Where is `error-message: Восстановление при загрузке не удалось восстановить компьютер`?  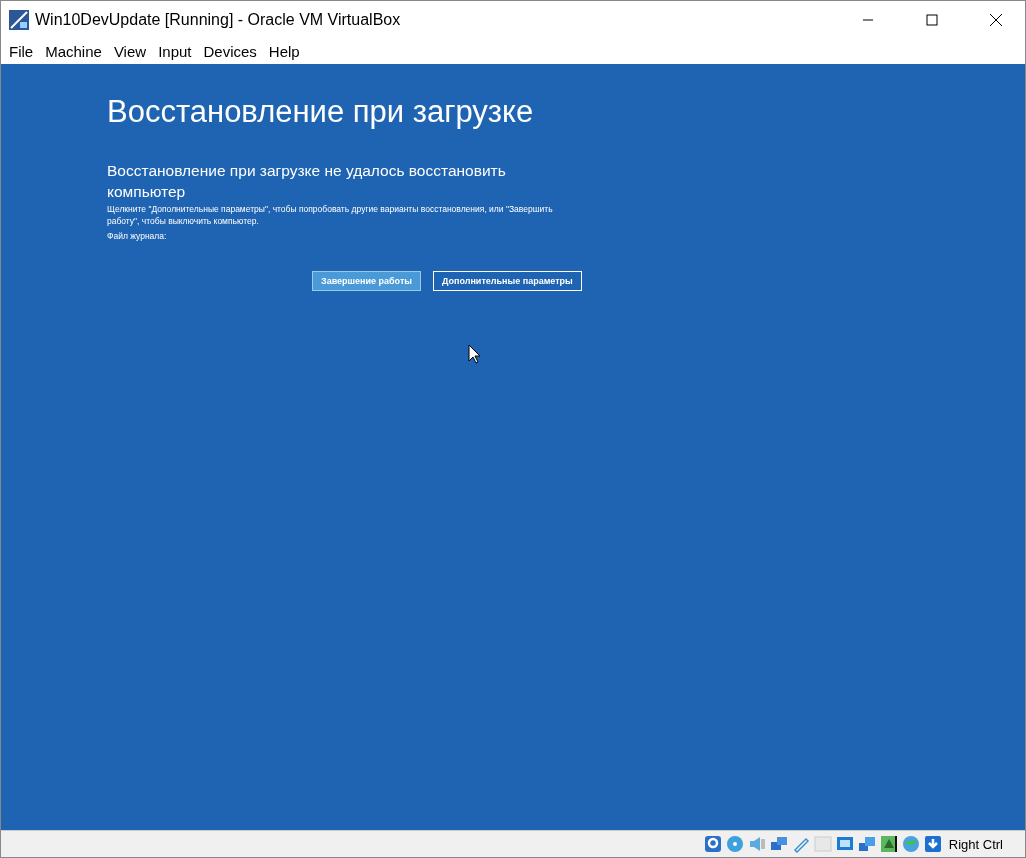 error-message: Восстановление при загрузке не удалось восстановить компьютер is located at coordinates (307, 181).